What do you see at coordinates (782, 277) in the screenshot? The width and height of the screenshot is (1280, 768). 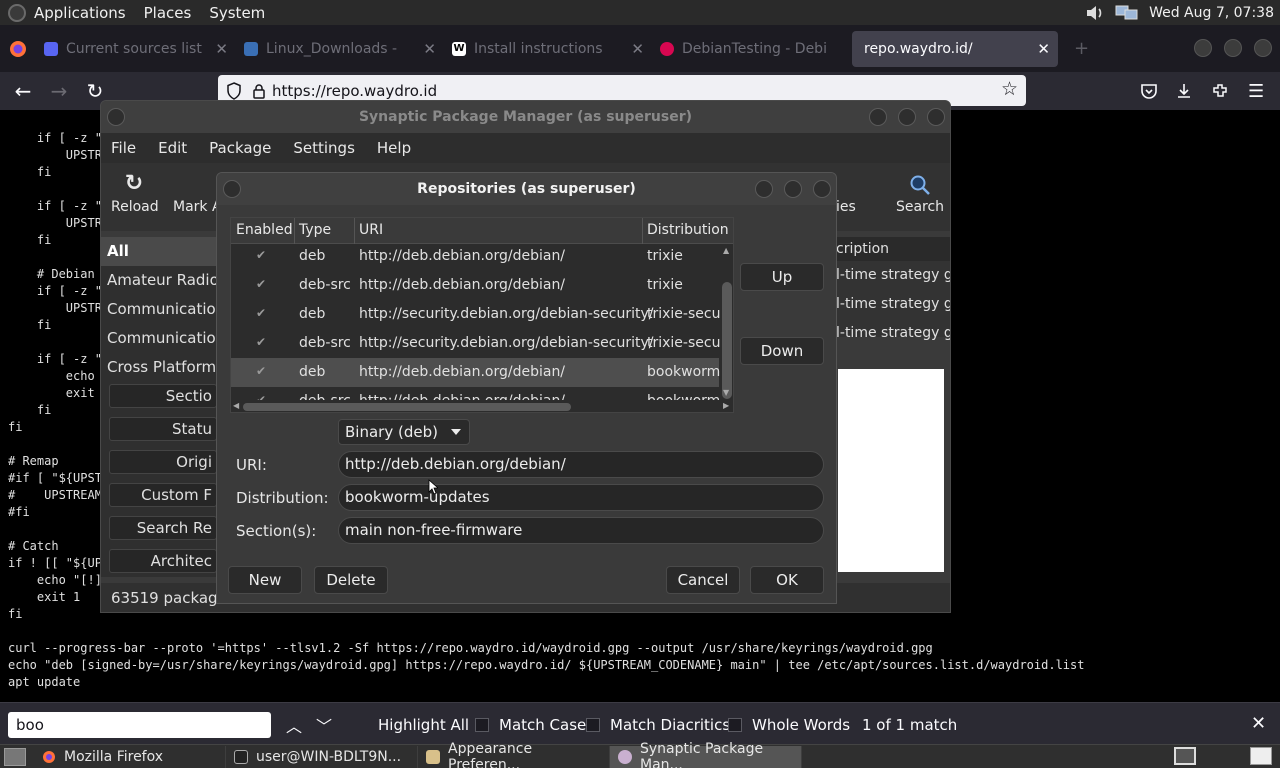 I see `up-button: Up` at bounding box center [782, 277].